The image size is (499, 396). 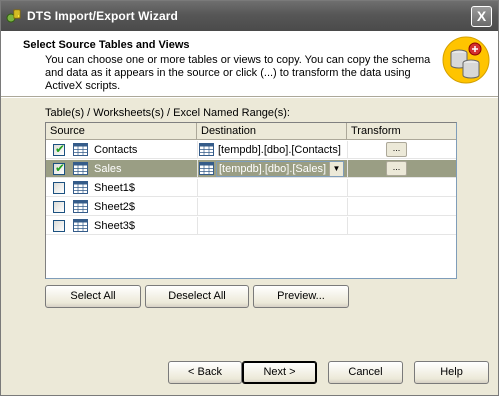 I want to click on source-name: Sales, so click(x=108, y=169).